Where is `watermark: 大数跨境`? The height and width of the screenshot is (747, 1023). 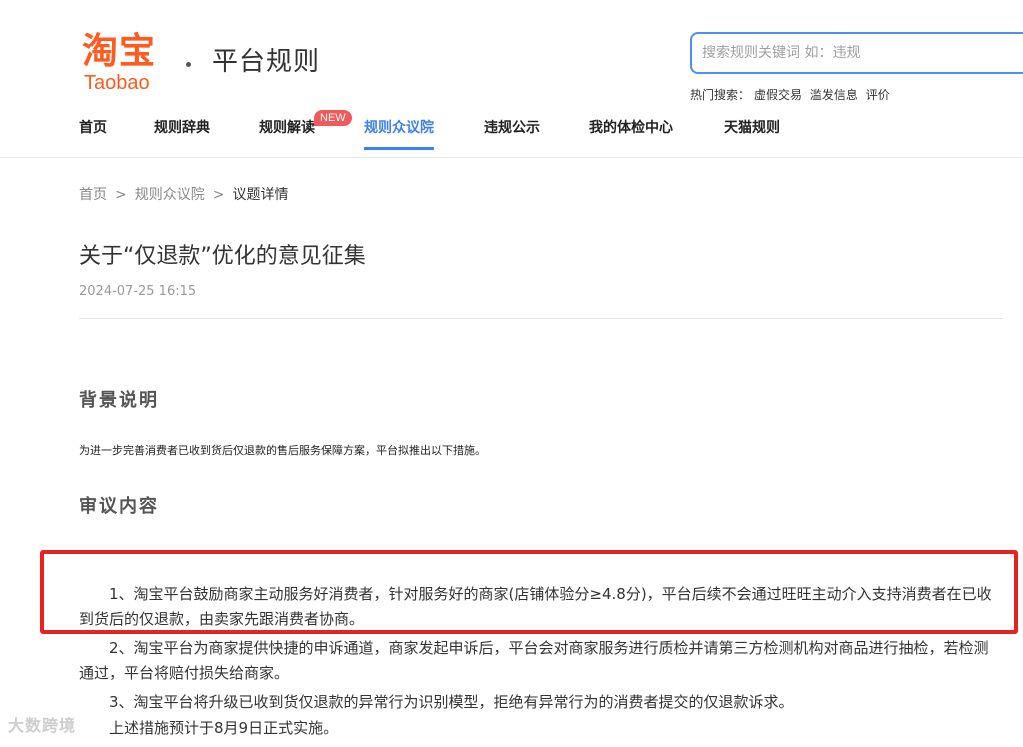 watermark: 大数跨境 is located at coordinates (42, 725).